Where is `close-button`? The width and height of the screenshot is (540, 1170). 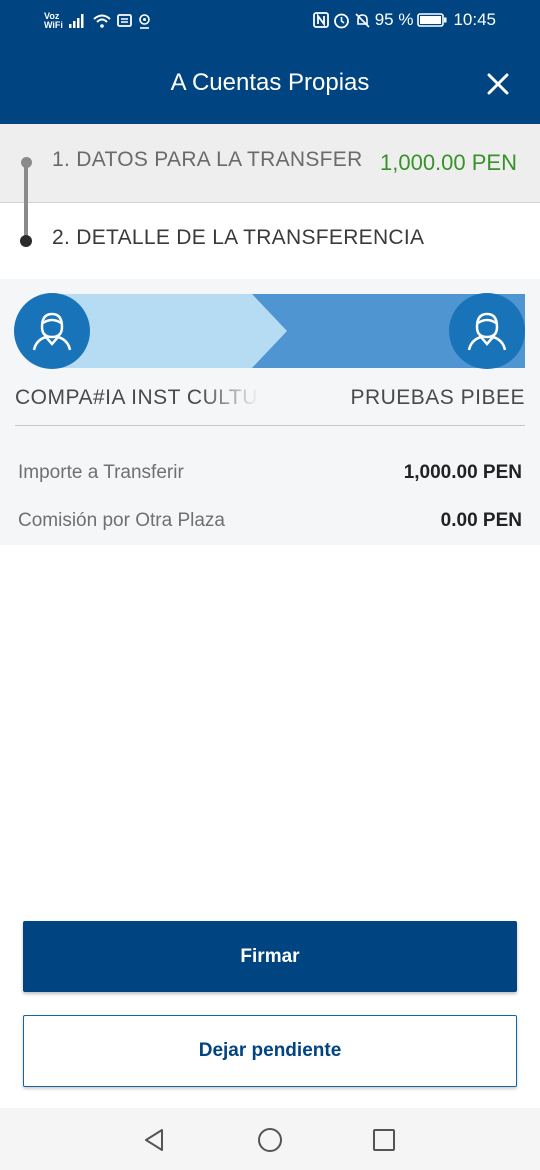
close-button is located at coordinates (498, 84).